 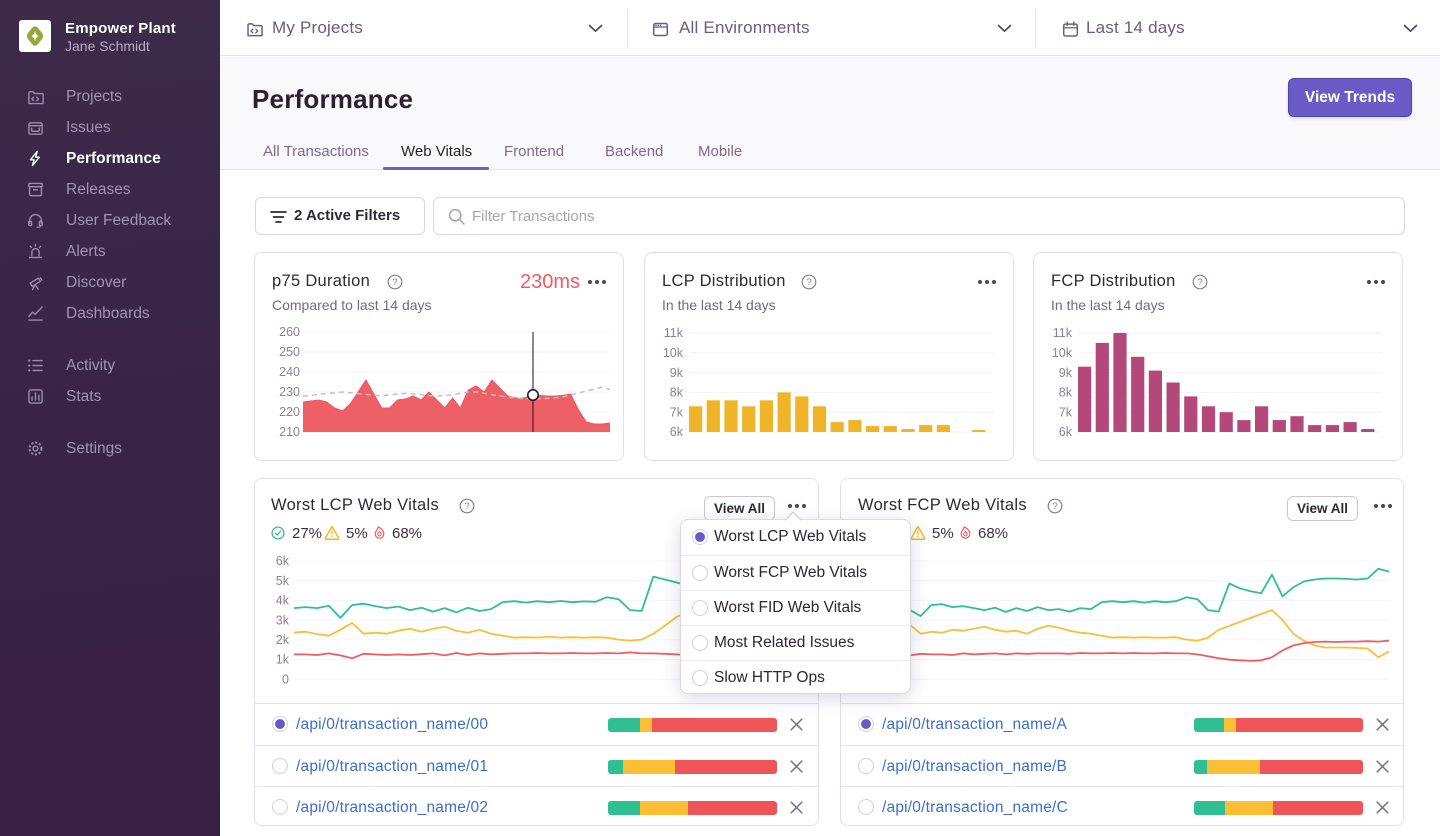 I want to click on svg-text: 210, so click(x=289, y=432).